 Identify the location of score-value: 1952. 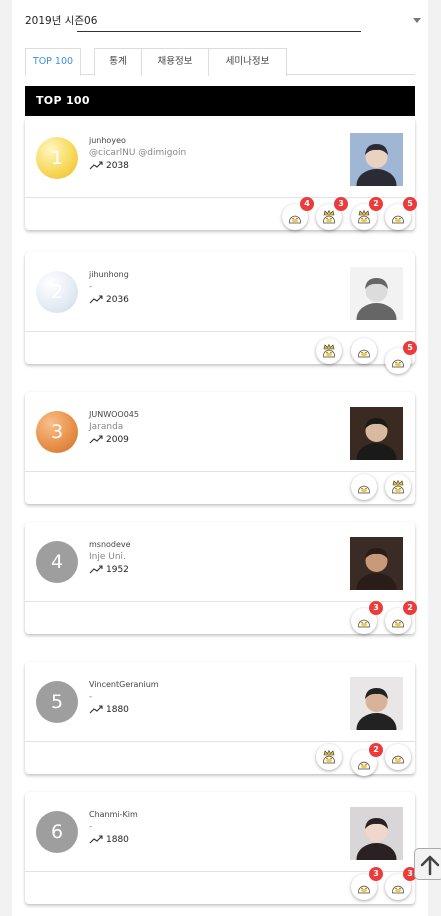
(117, 570).